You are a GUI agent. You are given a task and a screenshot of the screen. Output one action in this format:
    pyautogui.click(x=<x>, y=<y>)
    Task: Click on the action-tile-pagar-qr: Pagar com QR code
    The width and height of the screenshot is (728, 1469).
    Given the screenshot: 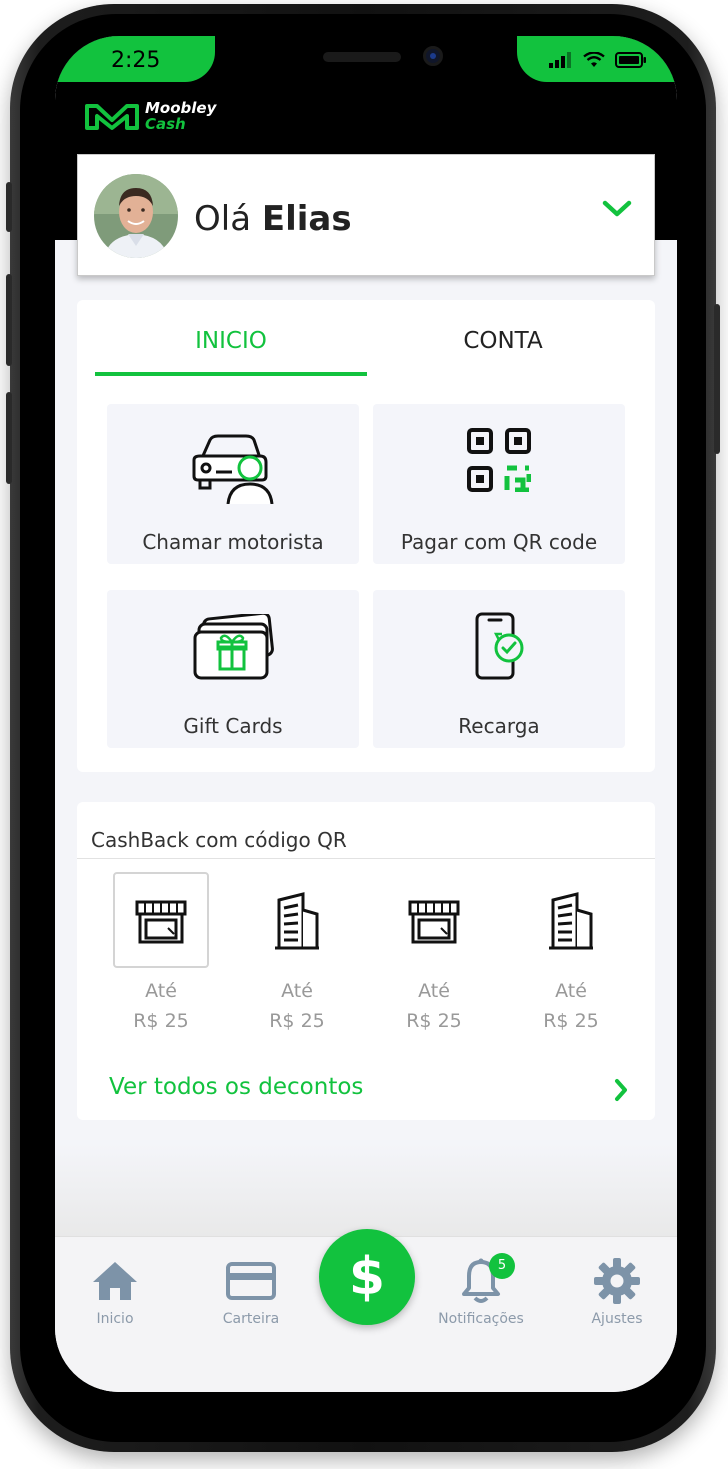 What is the action you would take?
    pyautogui.click(x=499, y=484)
    